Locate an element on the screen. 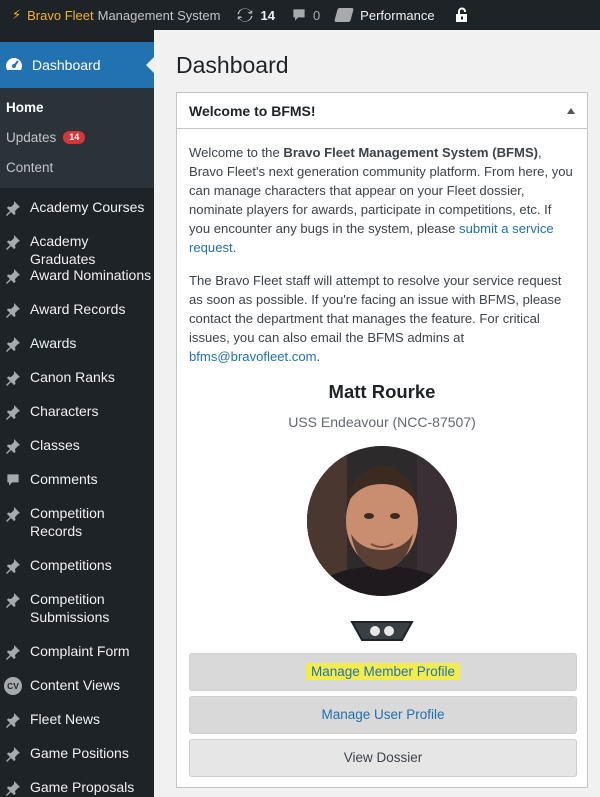 This screenshot has height=797, width=600. submenu-home: Home is located at coordinates (77, 107).